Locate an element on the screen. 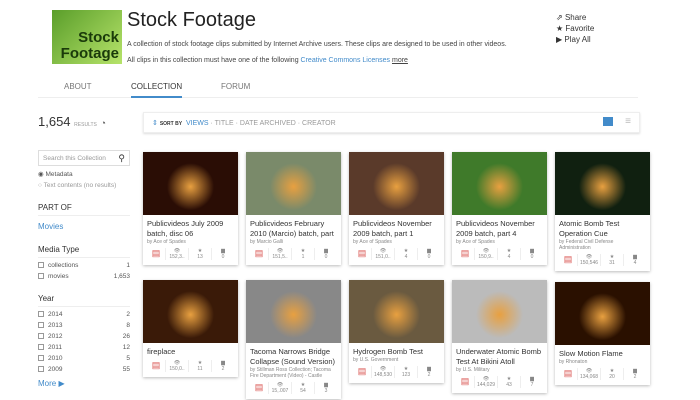 The width and height of the screenshot is (700, 400). item-title: Publicvideos July 2009 batch, disc 06 is located at coordinates (190, 227).